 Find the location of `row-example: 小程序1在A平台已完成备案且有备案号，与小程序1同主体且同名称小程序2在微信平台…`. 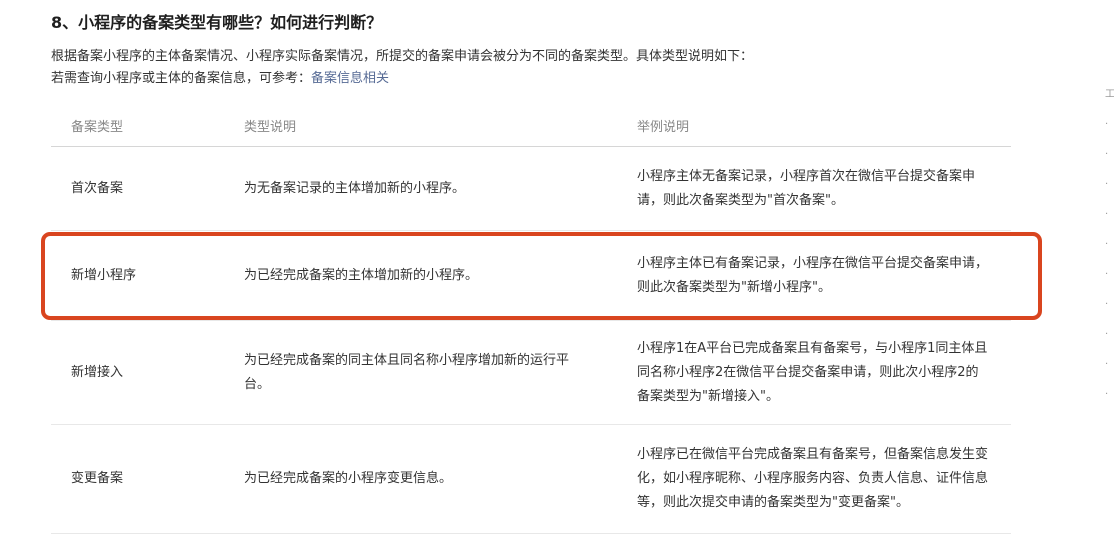

row-example: 小程序1在A平台已完成备案且有备案号，与小程序1同主体且同名称小程序2在微信平台… is located at coordinates (814, 372).